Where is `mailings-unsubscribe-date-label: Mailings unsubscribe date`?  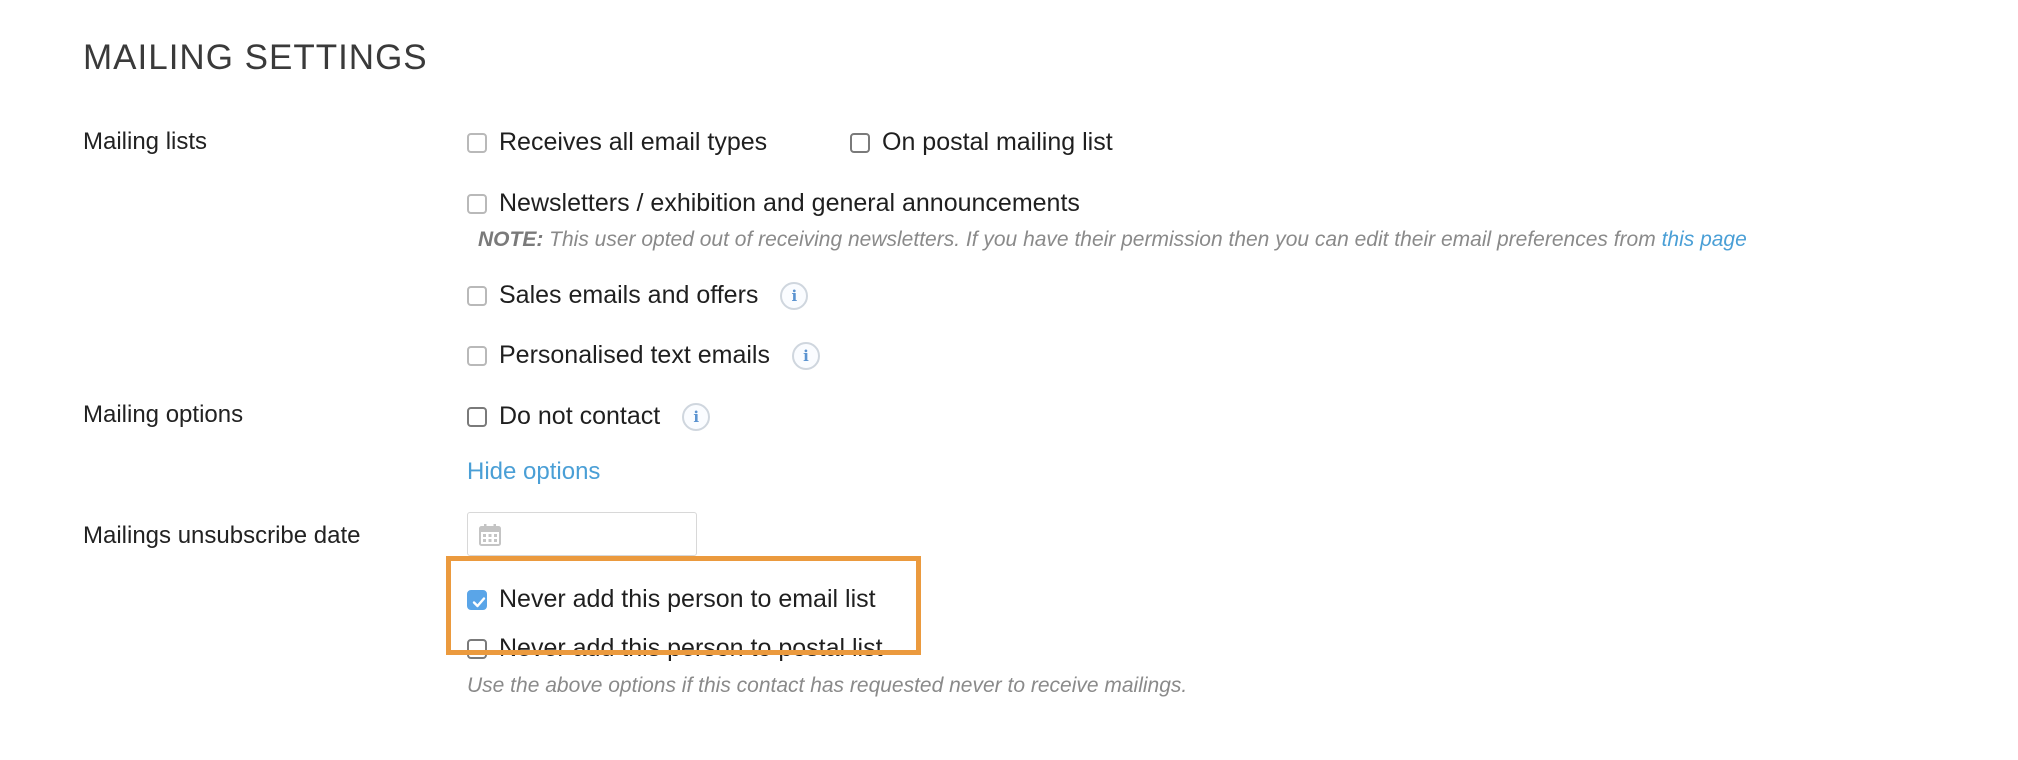 mailings-unsubscribe-date-label: Mailings unsubscribe date is located at coordinates (222, 535).